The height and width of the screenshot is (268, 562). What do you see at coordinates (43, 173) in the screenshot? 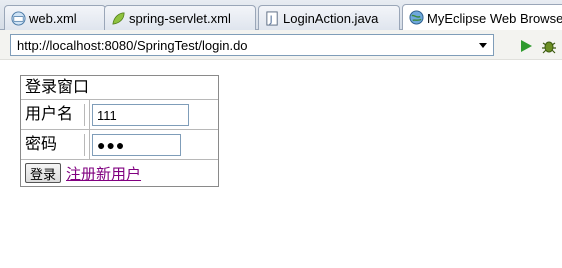
I see `login-button: 登录` at bounding box center [43, 173].